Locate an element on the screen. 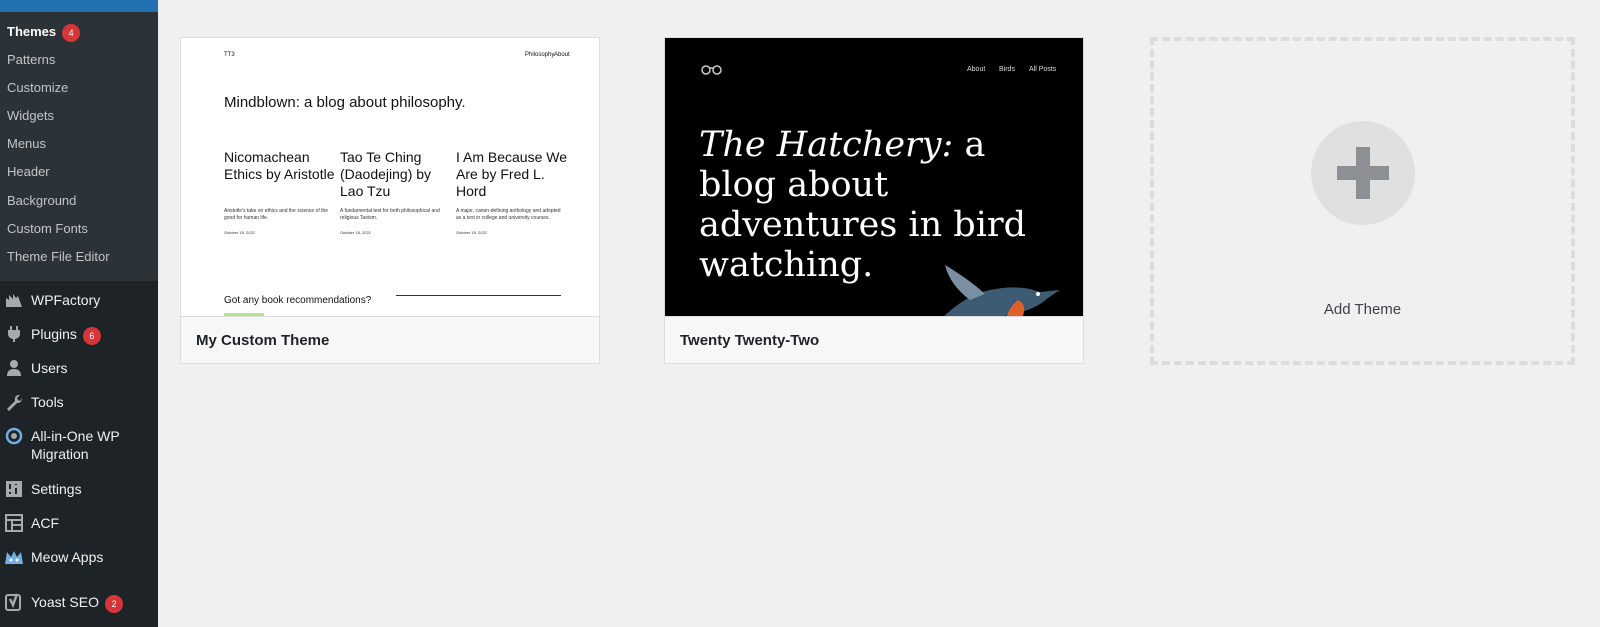 The height and width of the screenshot is (627, 1600). menu-label: Yoast SEO 2 is located at coordinates (77, 603).